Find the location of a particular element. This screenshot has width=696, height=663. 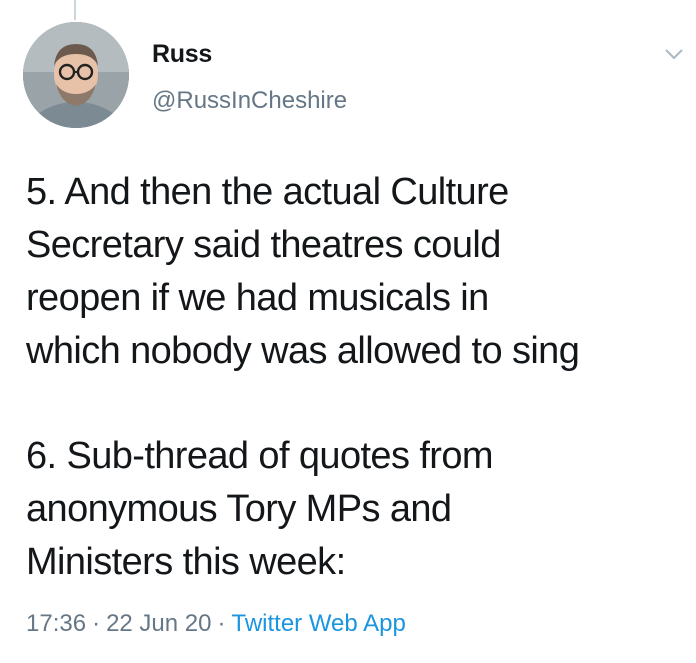

avatar-image is located at coordinates (76, 75).